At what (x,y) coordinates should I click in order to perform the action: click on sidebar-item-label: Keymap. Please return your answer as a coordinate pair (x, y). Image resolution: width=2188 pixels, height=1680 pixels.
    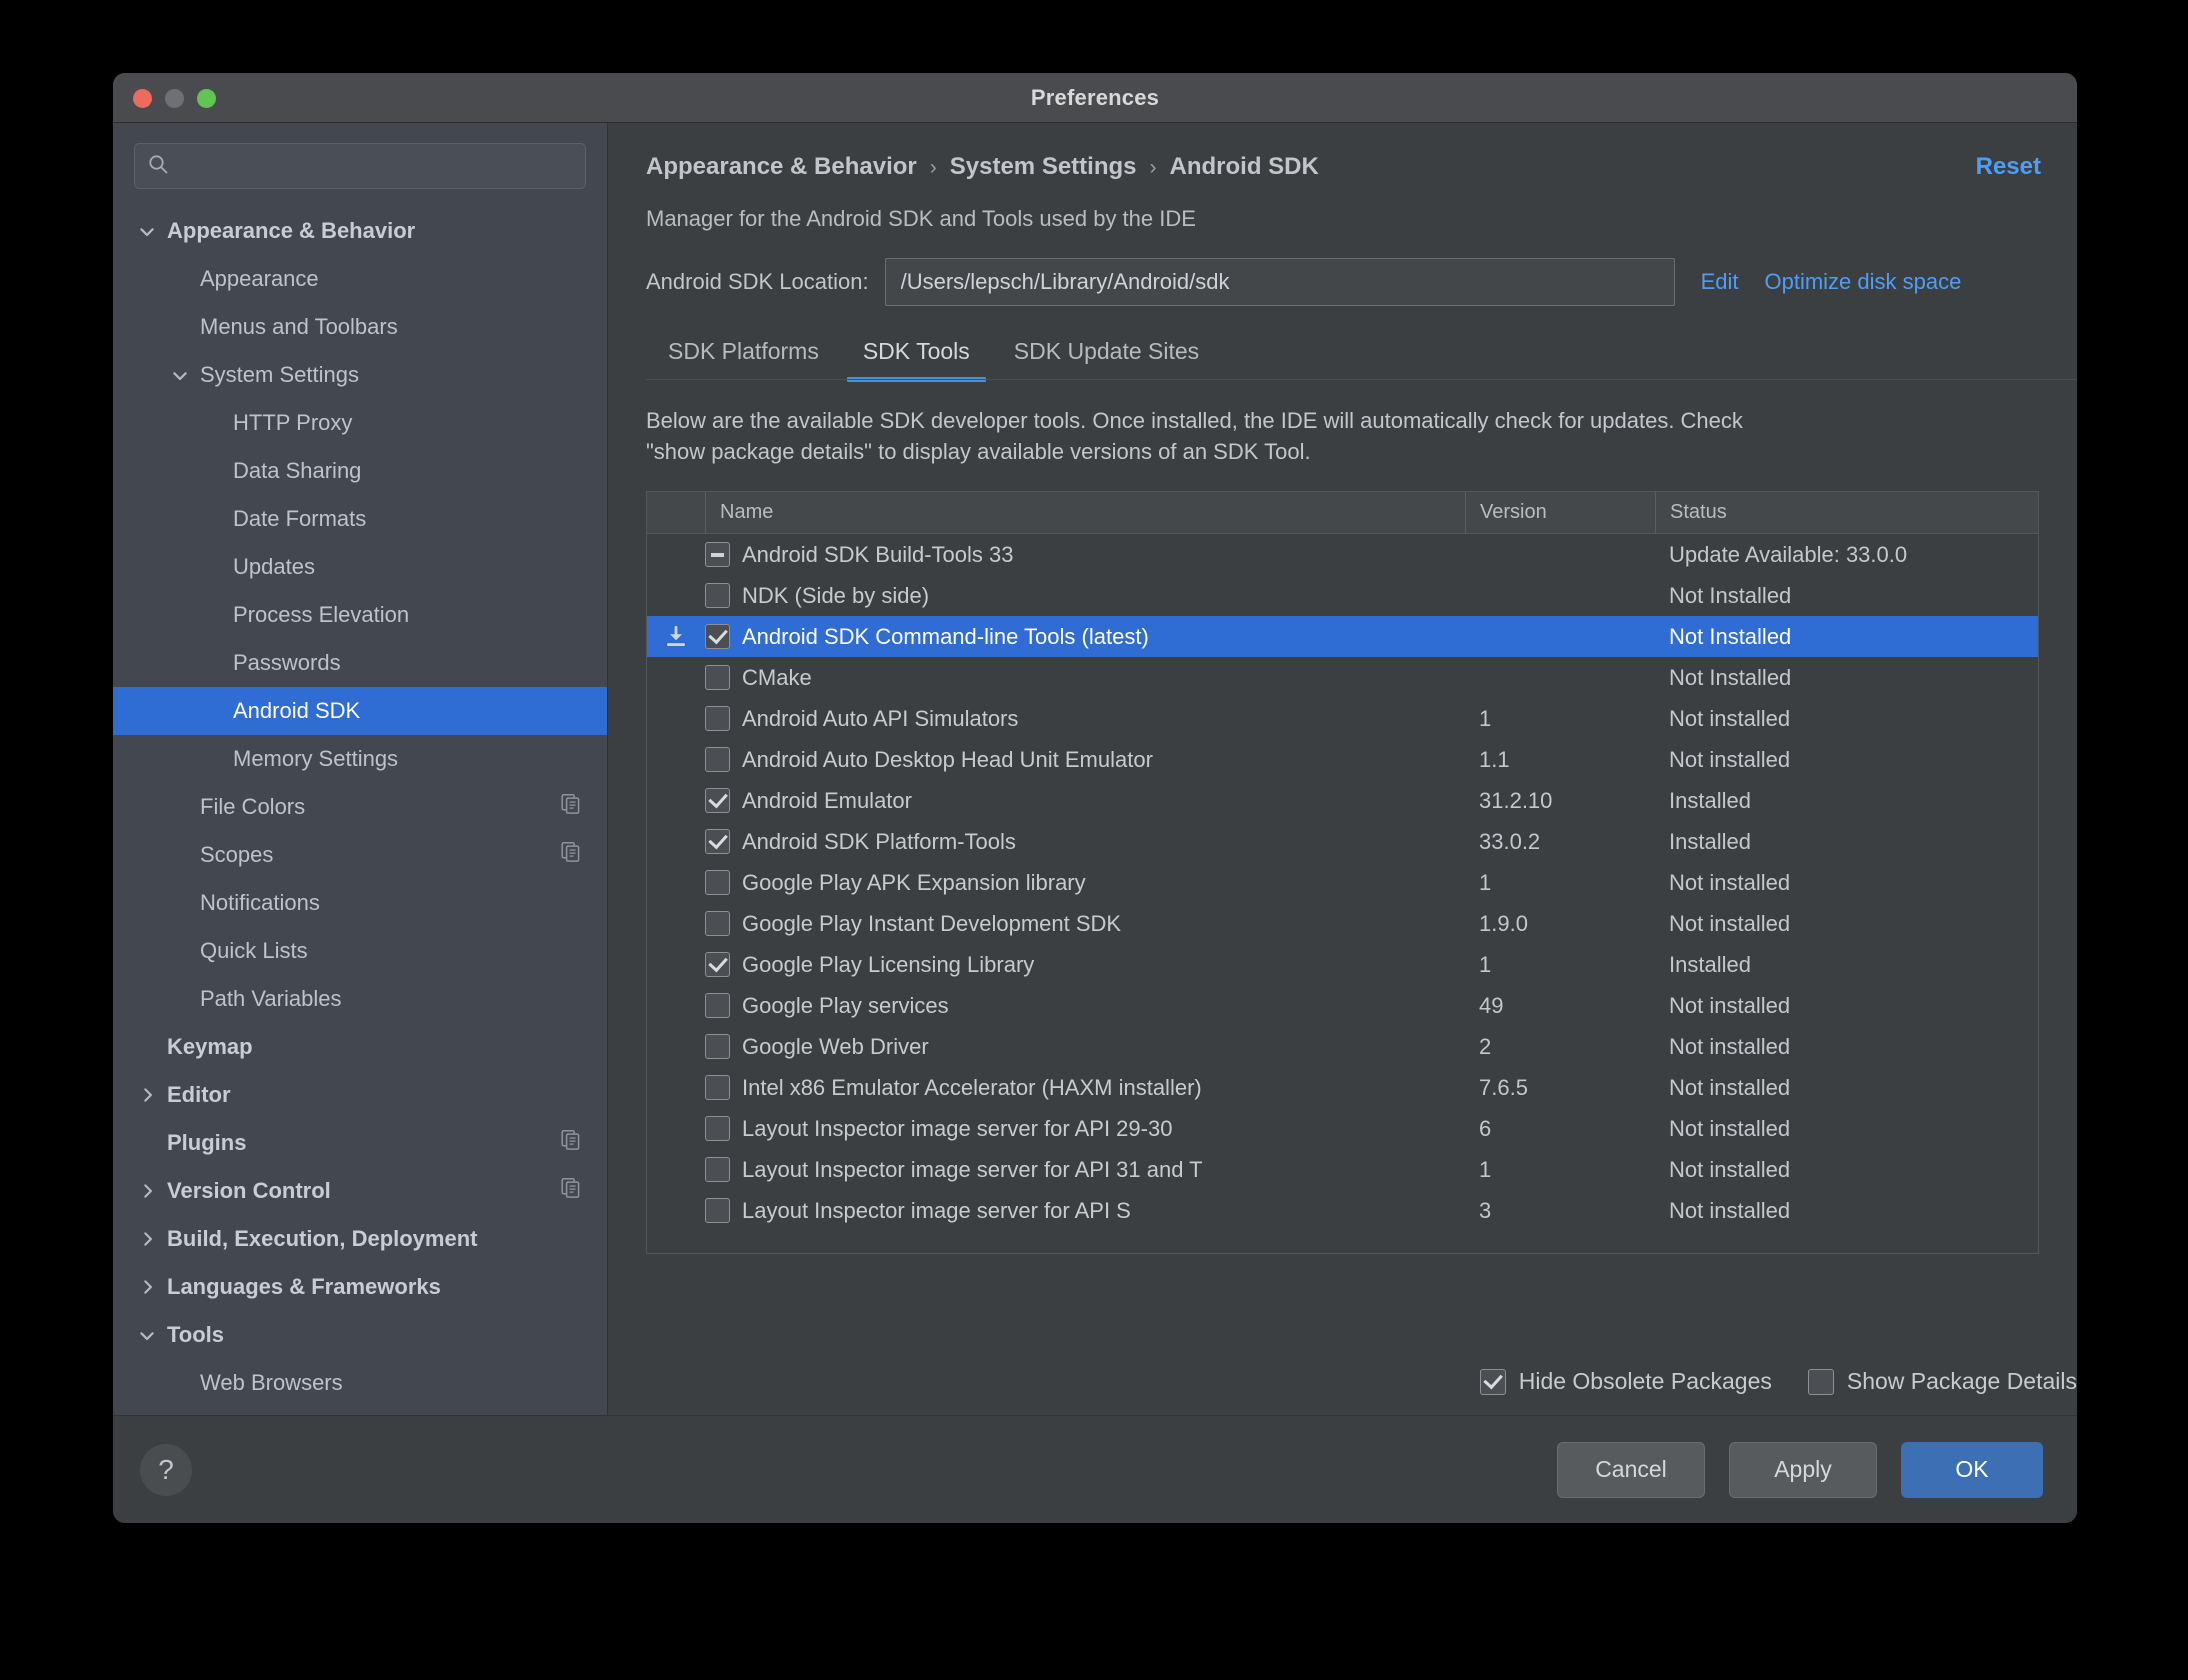
    Looking at the image, I should click on (210, 1046).